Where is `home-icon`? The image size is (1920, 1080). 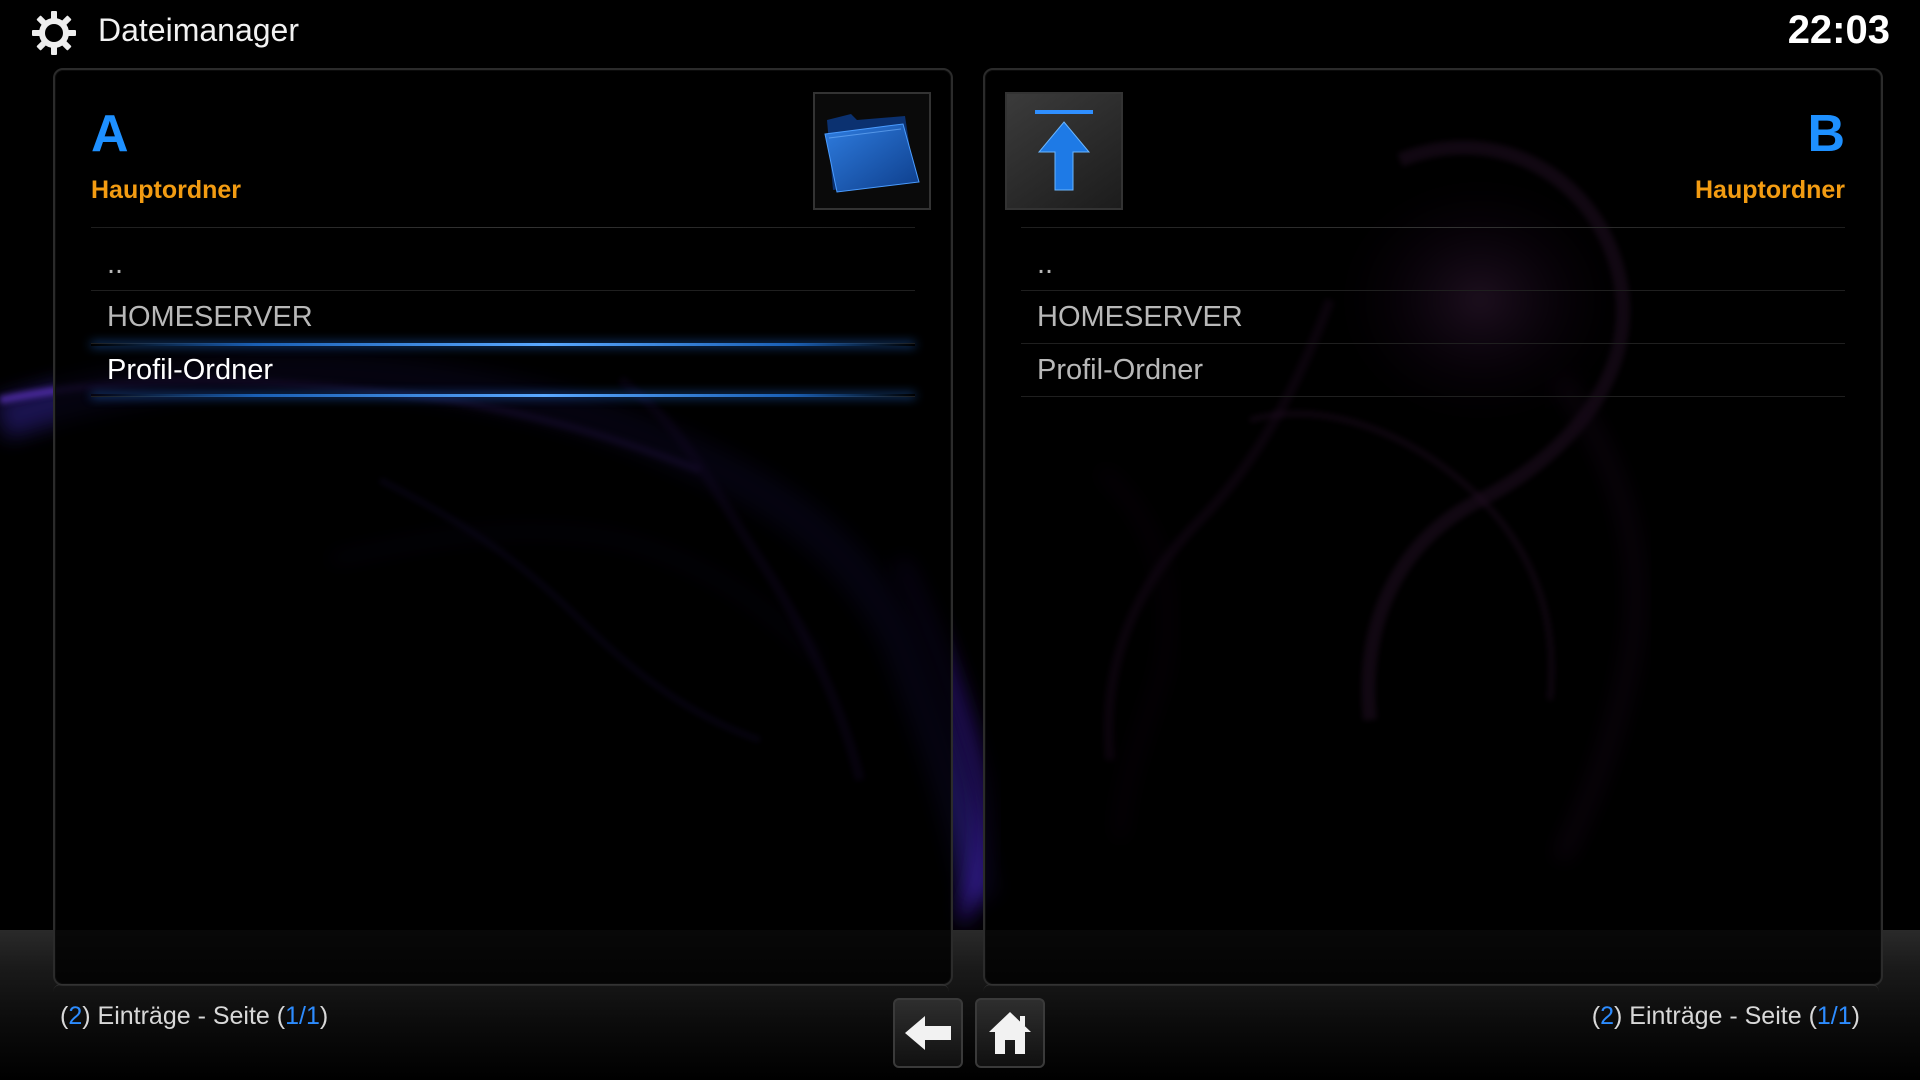
home-icon is located at coordinates (1010, 1033).